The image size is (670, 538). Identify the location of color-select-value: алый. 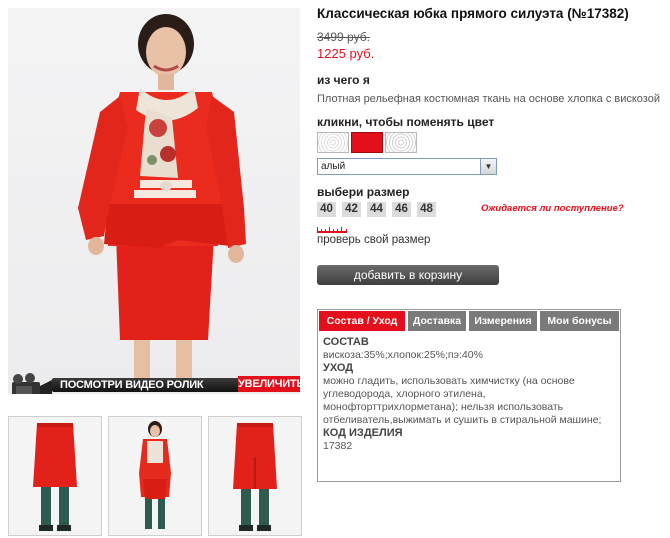
(333, 166).